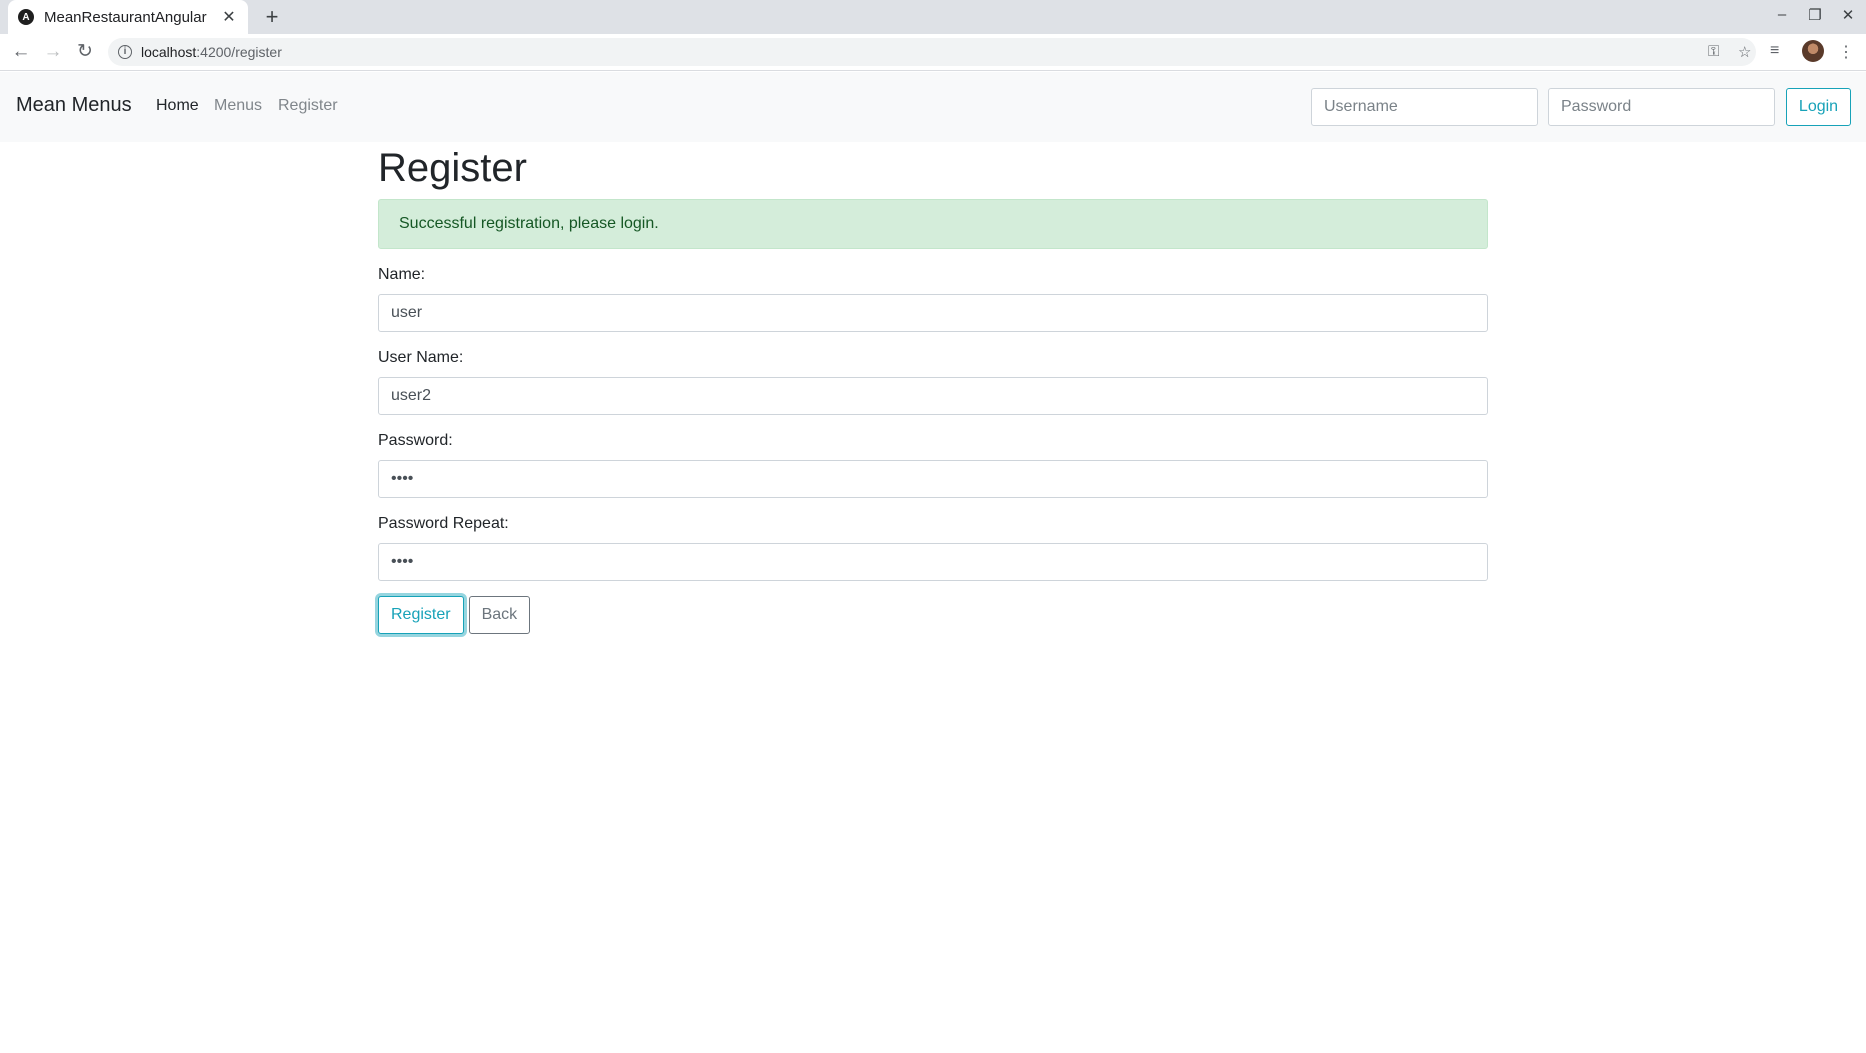  I want to click on register-button: Register, so click(421, 615).